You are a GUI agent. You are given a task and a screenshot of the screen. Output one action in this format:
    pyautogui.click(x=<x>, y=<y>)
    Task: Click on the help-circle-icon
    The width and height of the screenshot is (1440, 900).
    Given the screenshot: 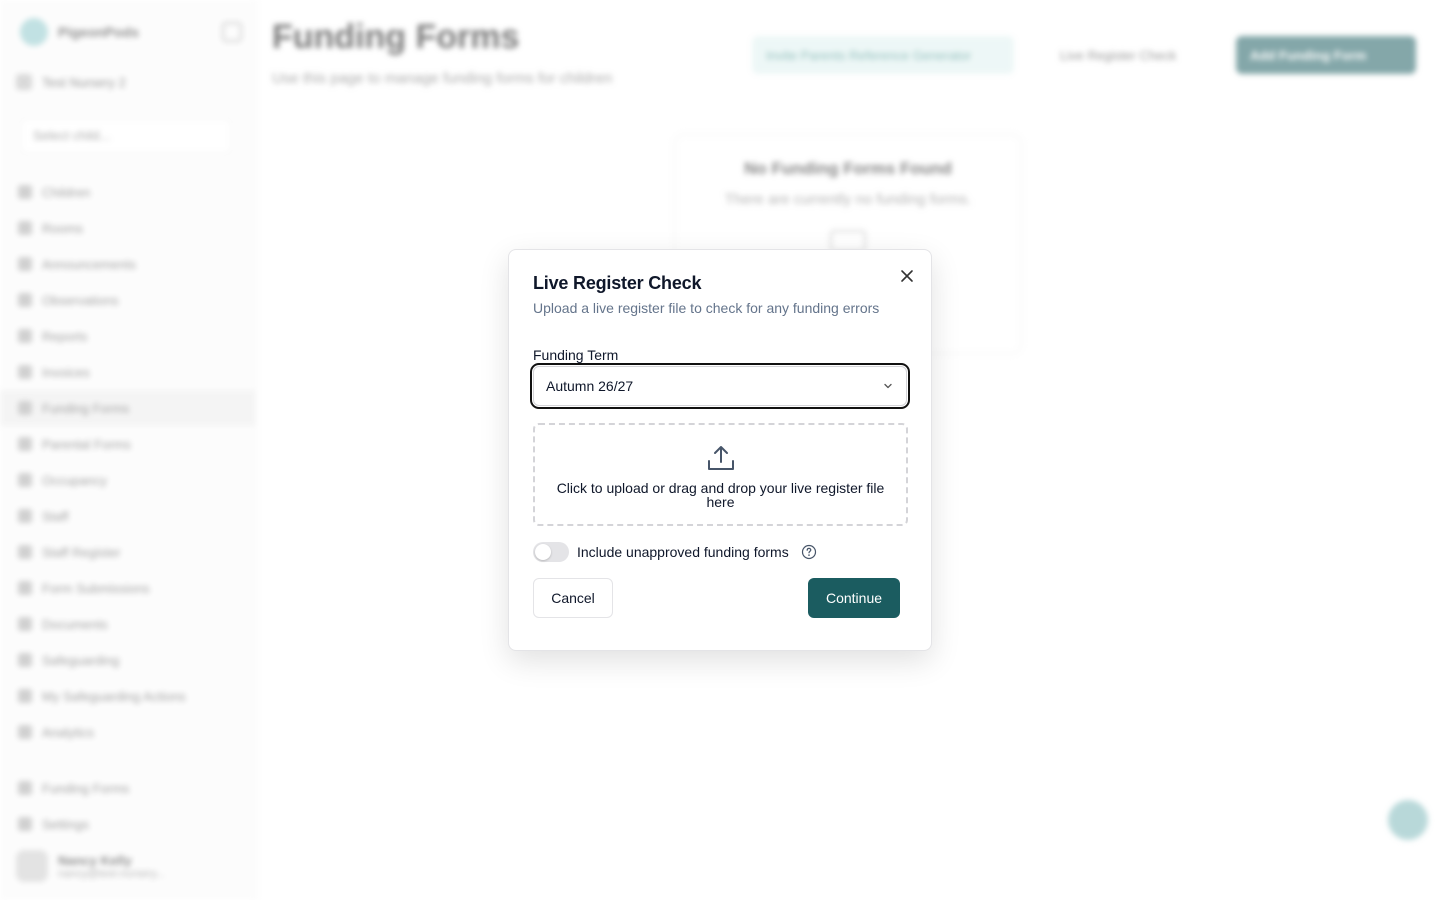 What is the action you would take?
    pyautogui.click(x=809, y=552)
    